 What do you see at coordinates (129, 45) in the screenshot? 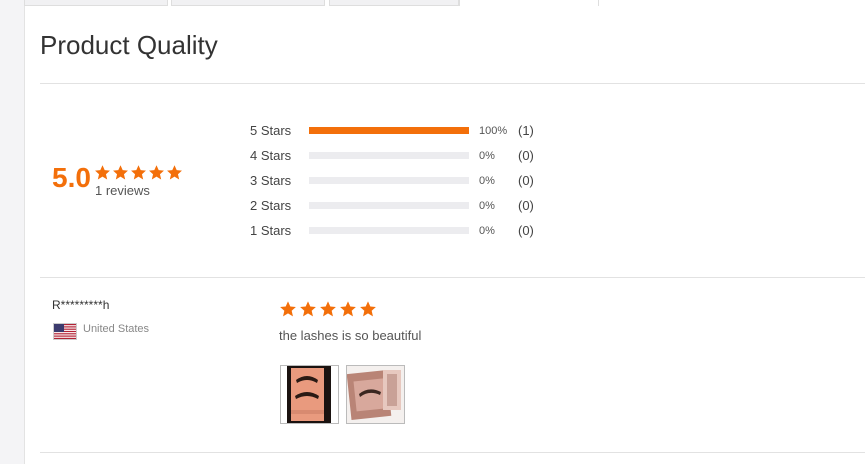
I see `page-title: Product Quality` at bounding box center [129, 45].